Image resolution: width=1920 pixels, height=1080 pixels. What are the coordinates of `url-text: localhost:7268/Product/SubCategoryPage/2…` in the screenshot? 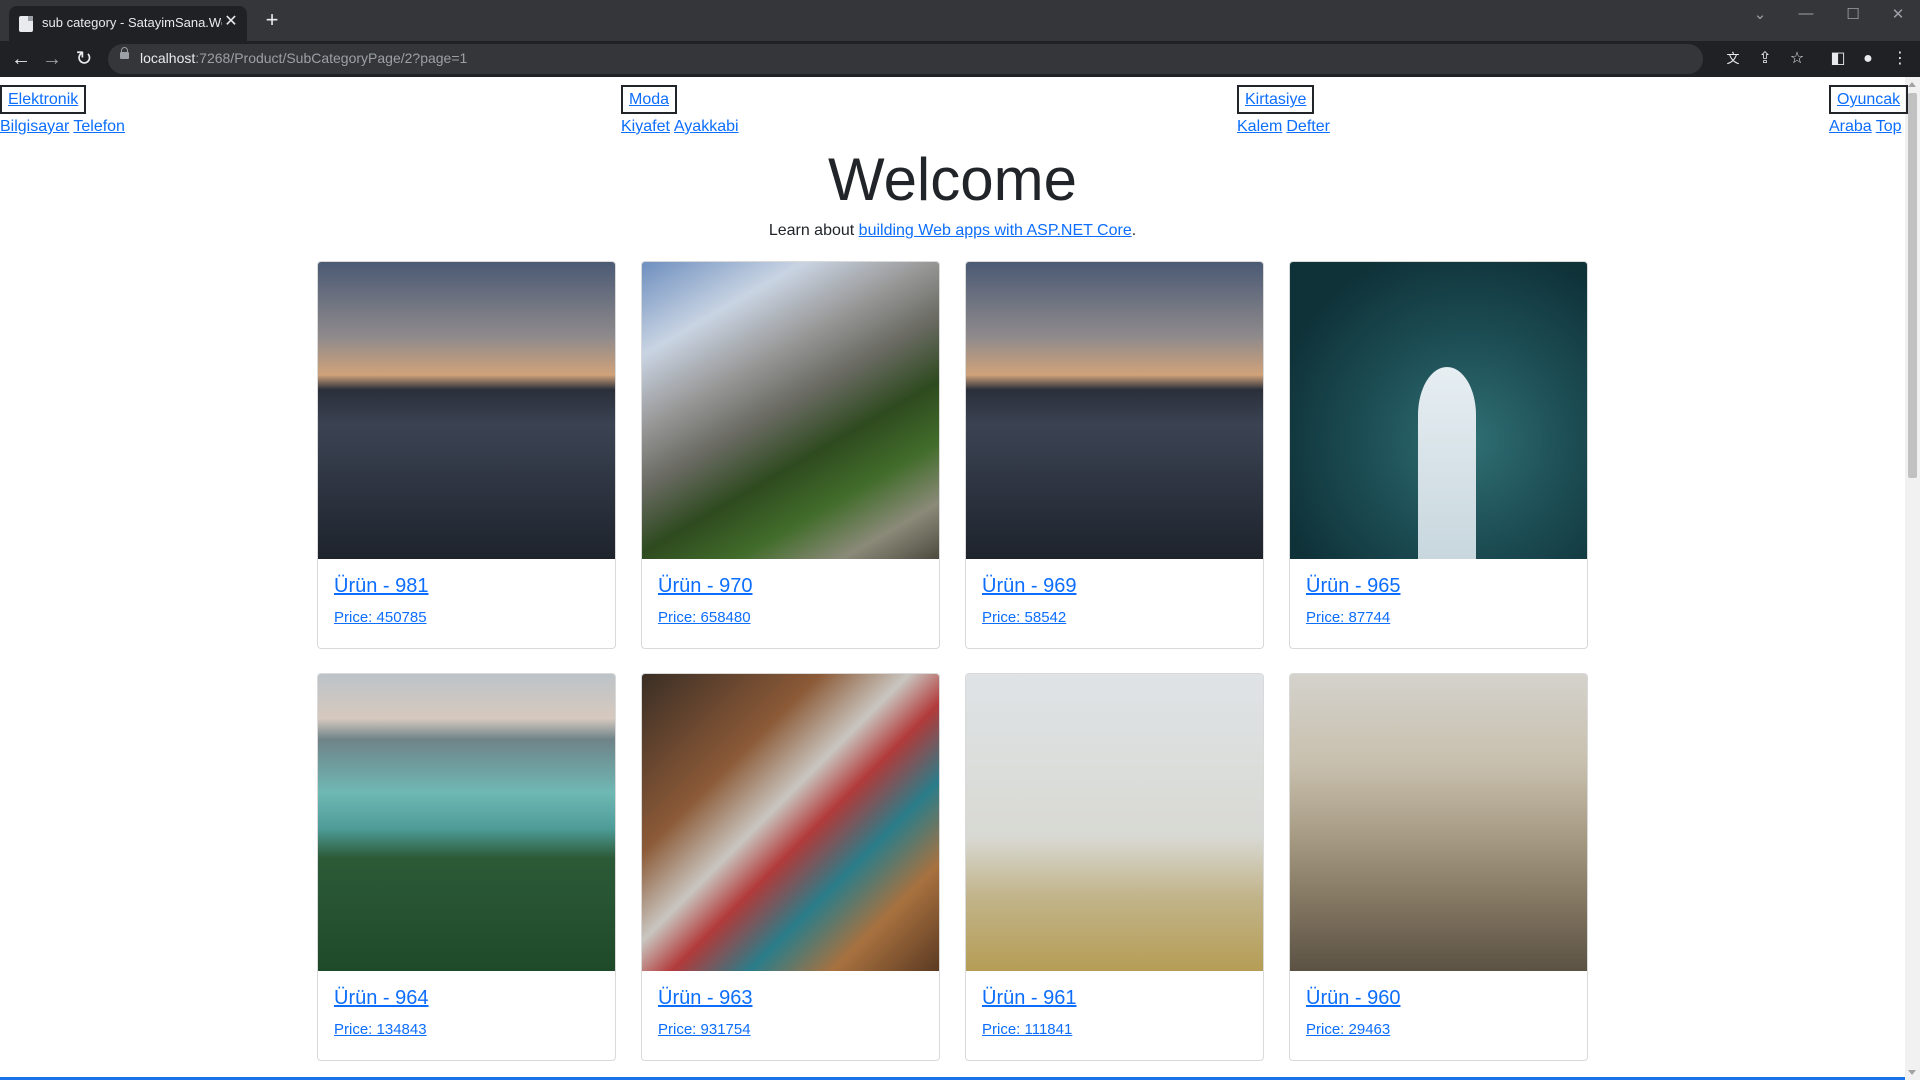 It's located at (304, 58).